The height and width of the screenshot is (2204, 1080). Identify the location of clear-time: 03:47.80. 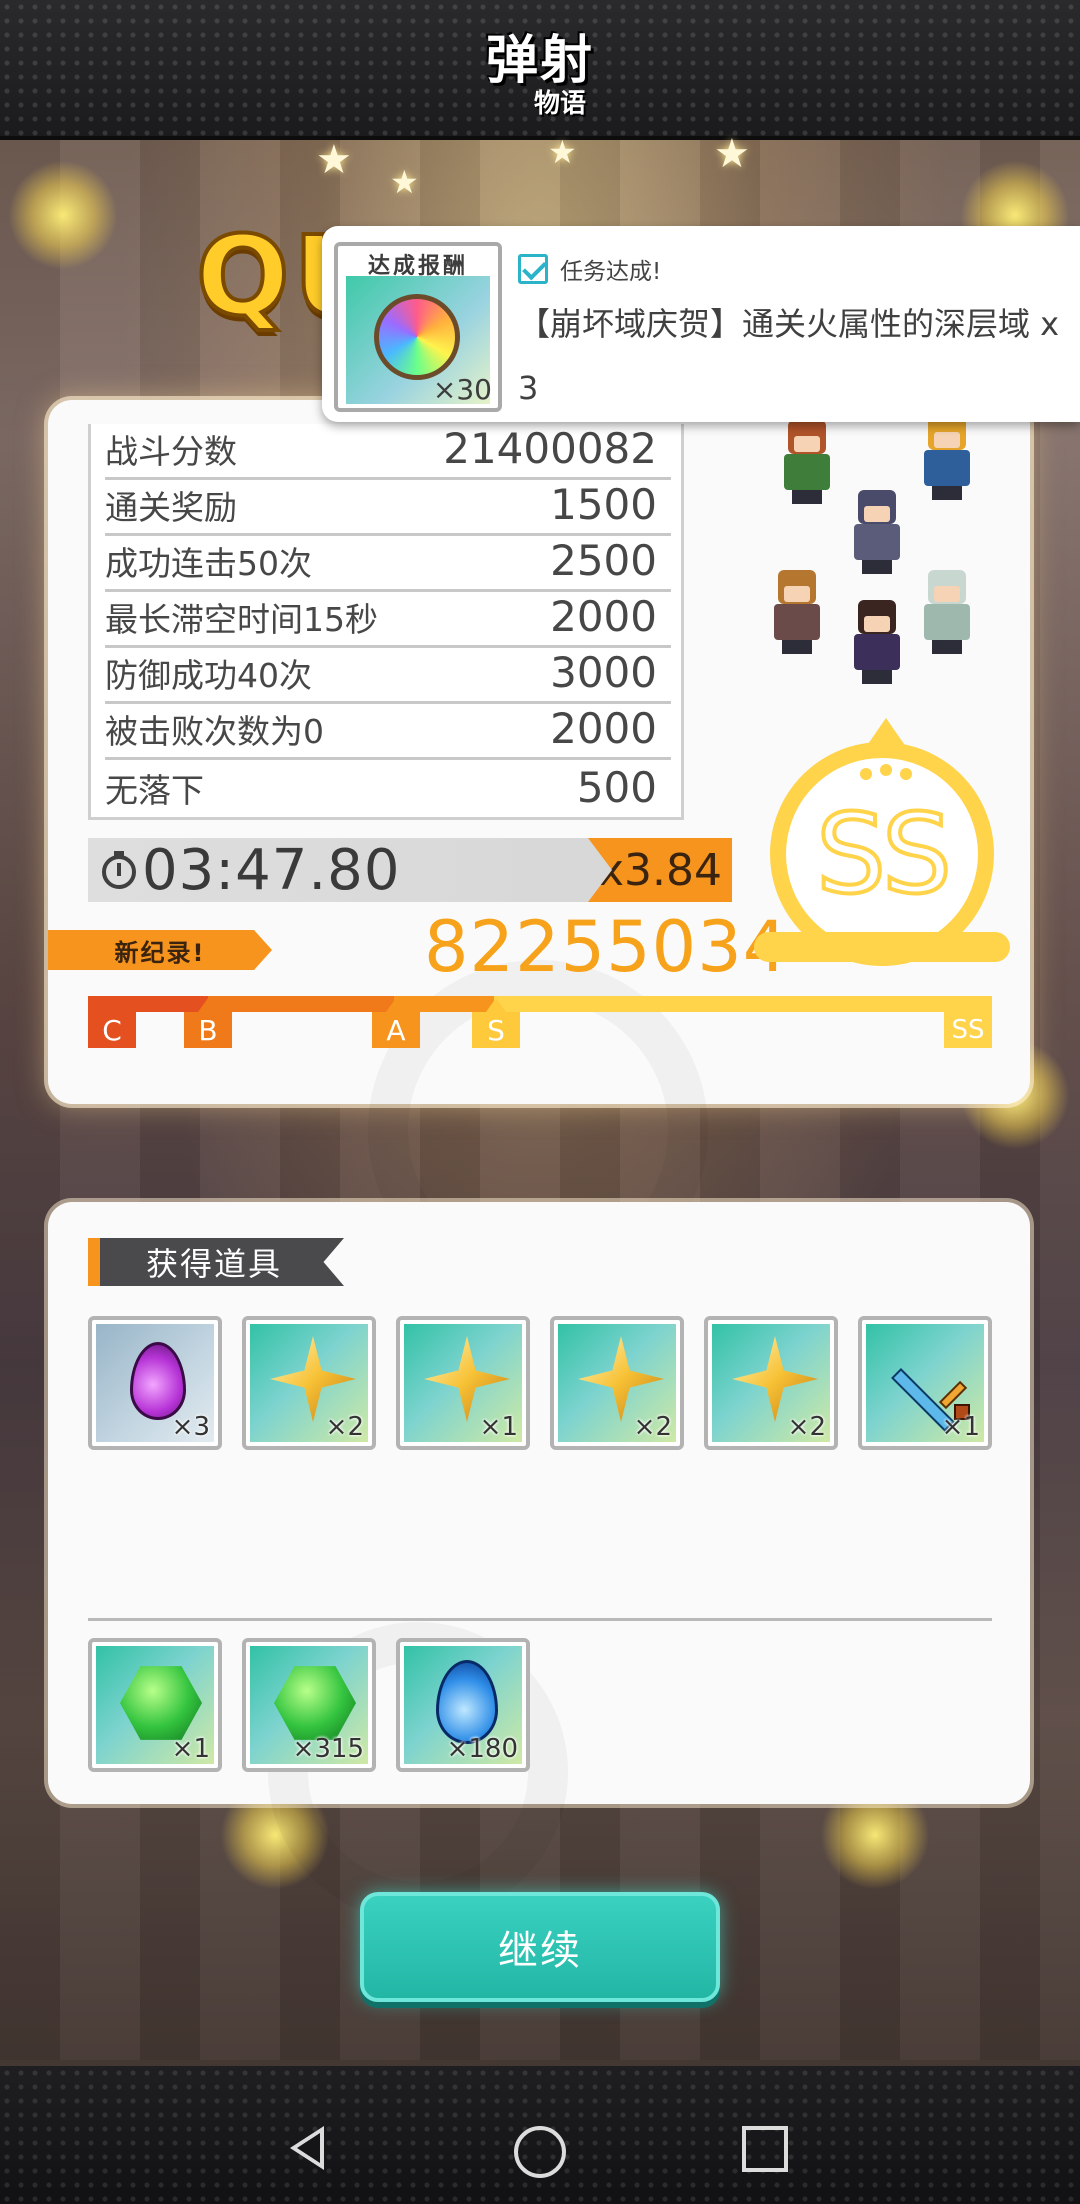
(271, 870).